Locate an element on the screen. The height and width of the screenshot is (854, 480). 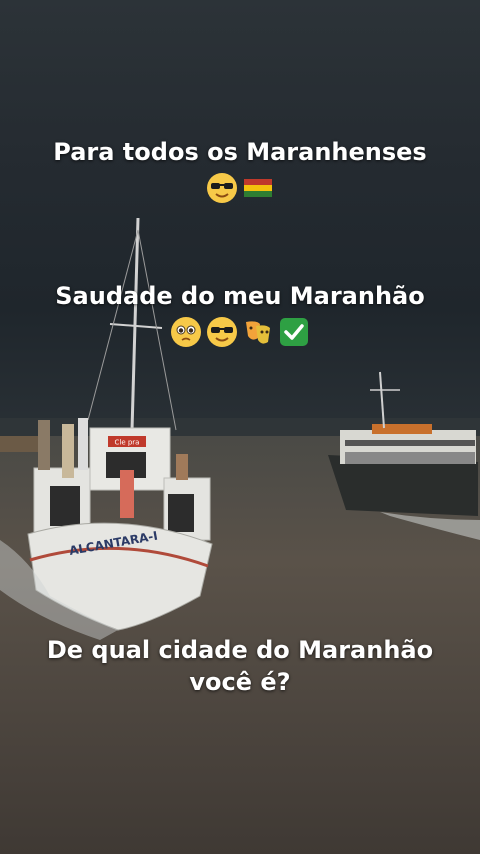
caption-middle: Saudade do meu Maranhão is located at coordinates (240, 314).